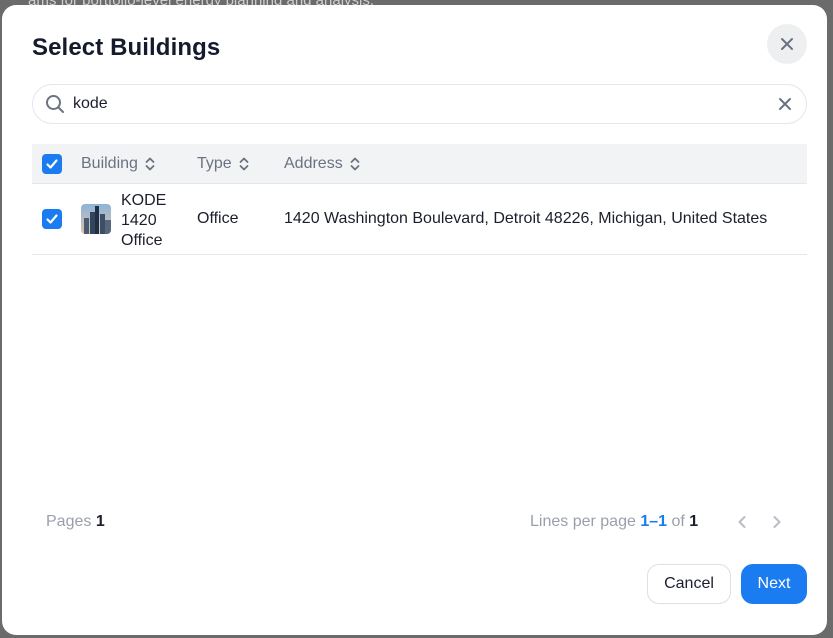 The height and width of the screenshot is (638, 833). I want to click on column-header-address: Address, so click(322, 164).